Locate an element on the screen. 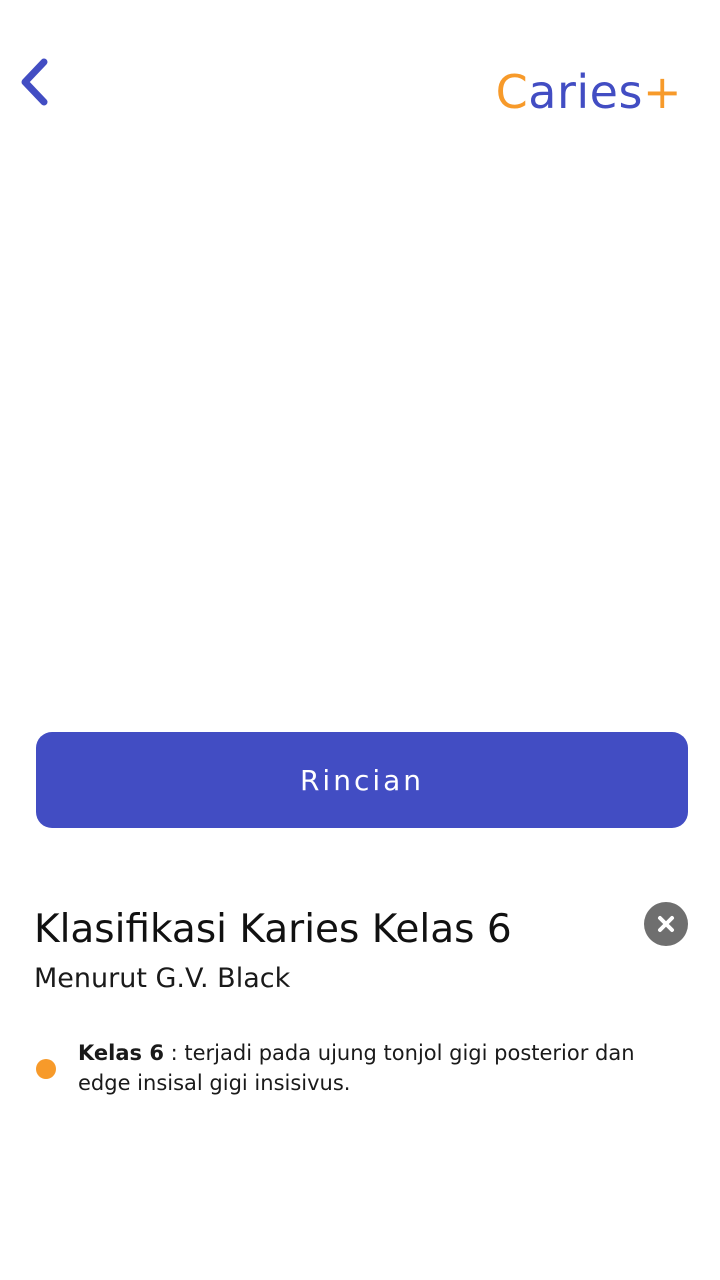  close-icon is located at coordinates (666, 924).